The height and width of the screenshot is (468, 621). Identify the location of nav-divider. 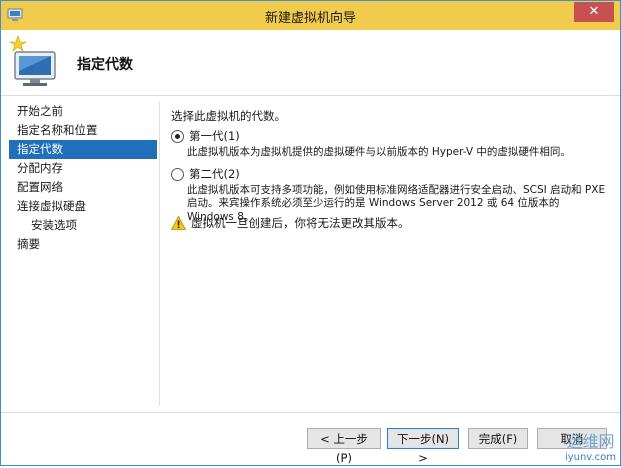
(159, 253).